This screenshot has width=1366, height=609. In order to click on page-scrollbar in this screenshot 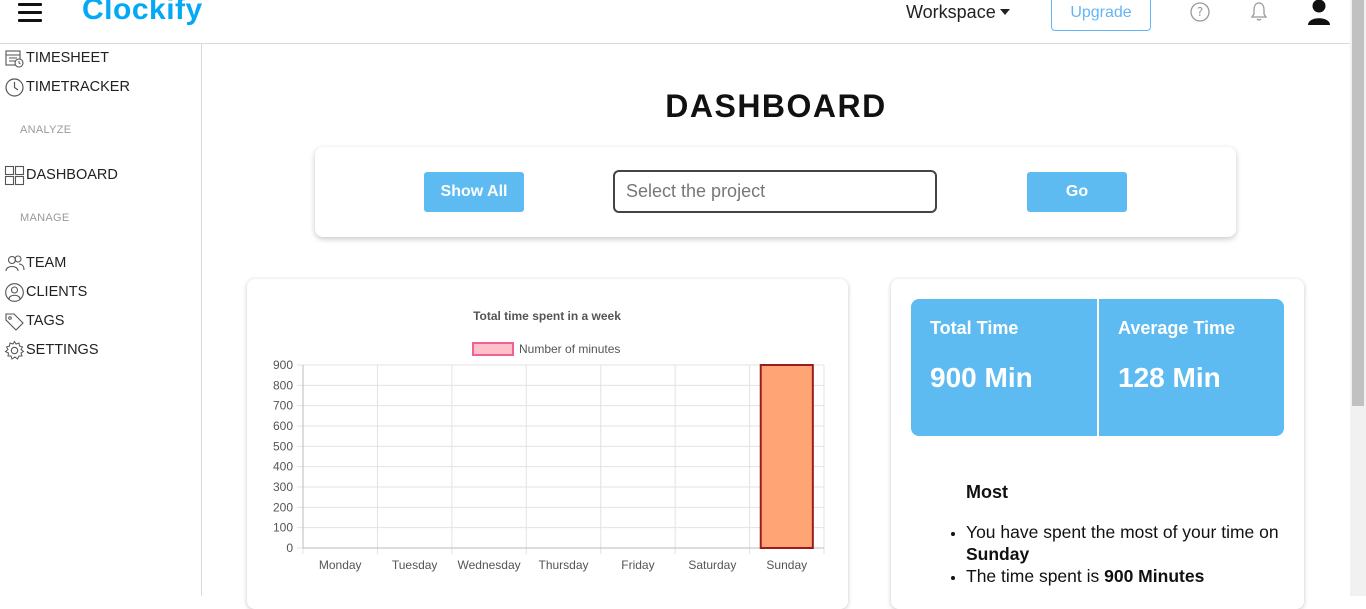, I will do `click(1358, 298)`.